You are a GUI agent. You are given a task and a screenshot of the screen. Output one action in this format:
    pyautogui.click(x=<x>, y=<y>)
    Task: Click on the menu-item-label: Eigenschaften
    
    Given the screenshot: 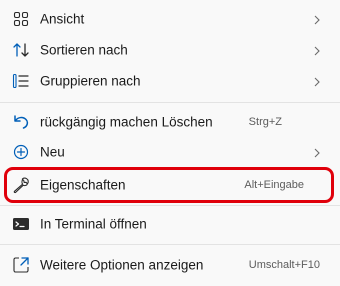 What is the action you would take?
    pyautogui.click(x=83, y=185)
    